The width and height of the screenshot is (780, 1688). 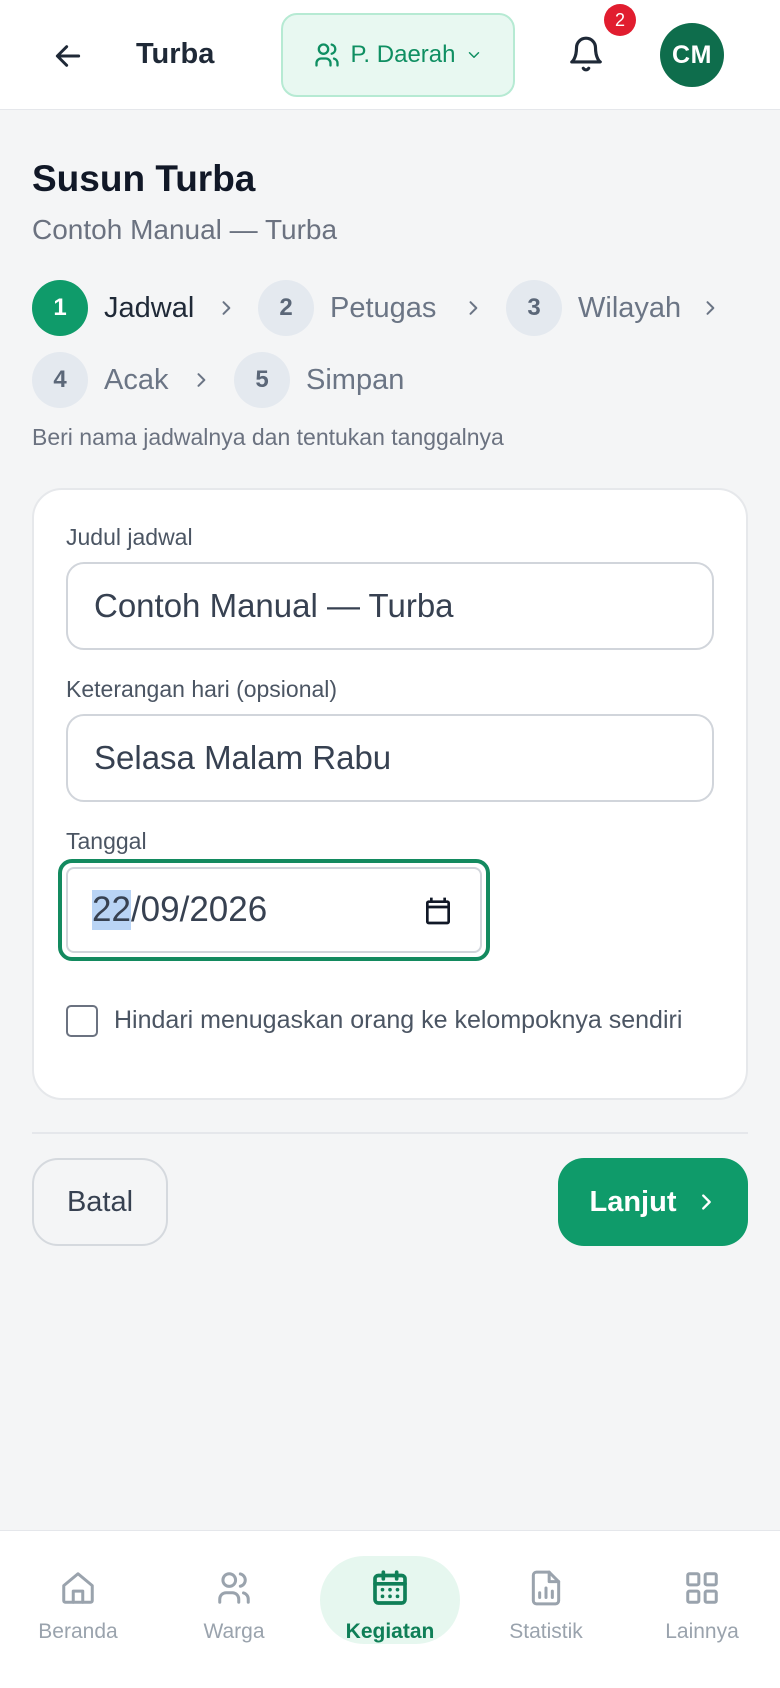 What do you see at coordinates (100, 1202) in the screenshot?
I see `cancel-button: Batal` at bounding box center [100, 1202].